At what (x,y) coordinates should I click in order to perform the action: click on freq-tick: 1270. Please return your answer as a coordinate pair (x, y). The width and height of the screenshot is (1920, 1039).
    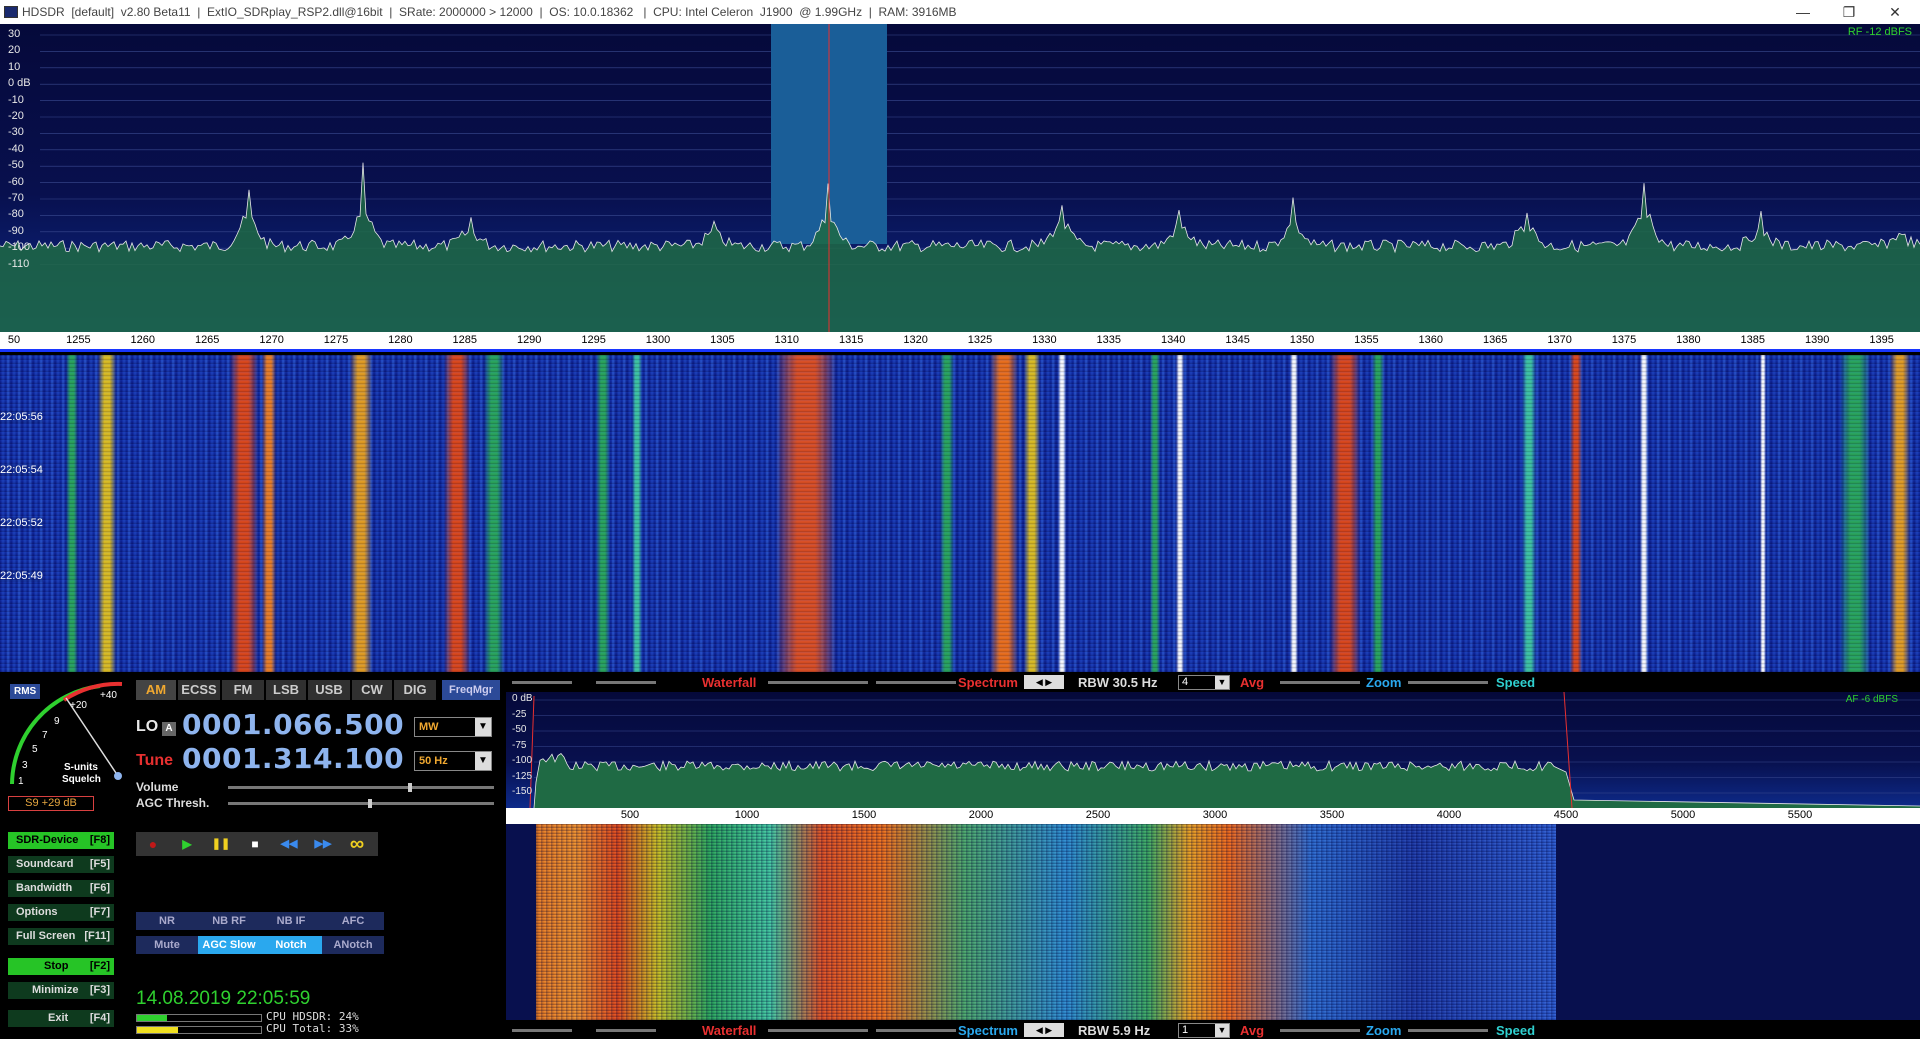
    Looking at the image, I should click on (271, 340).